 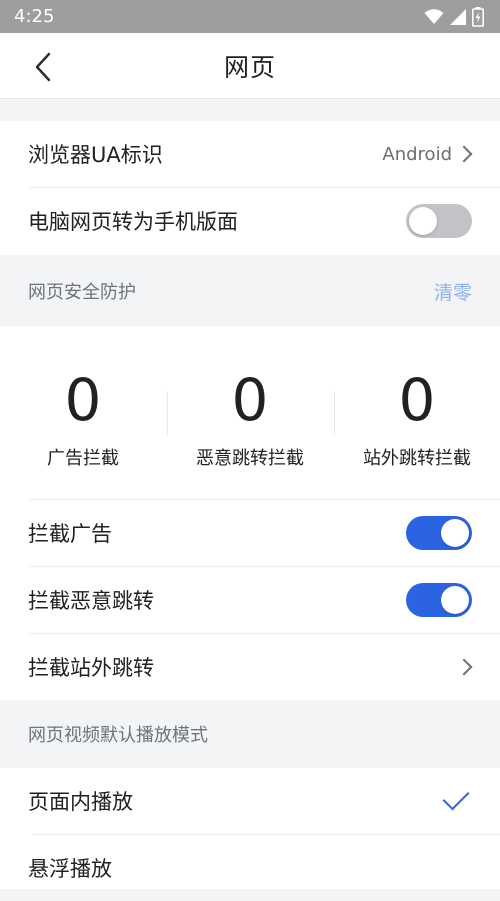 I want to click on clear-button: 清零, so click(x=453, y=291).